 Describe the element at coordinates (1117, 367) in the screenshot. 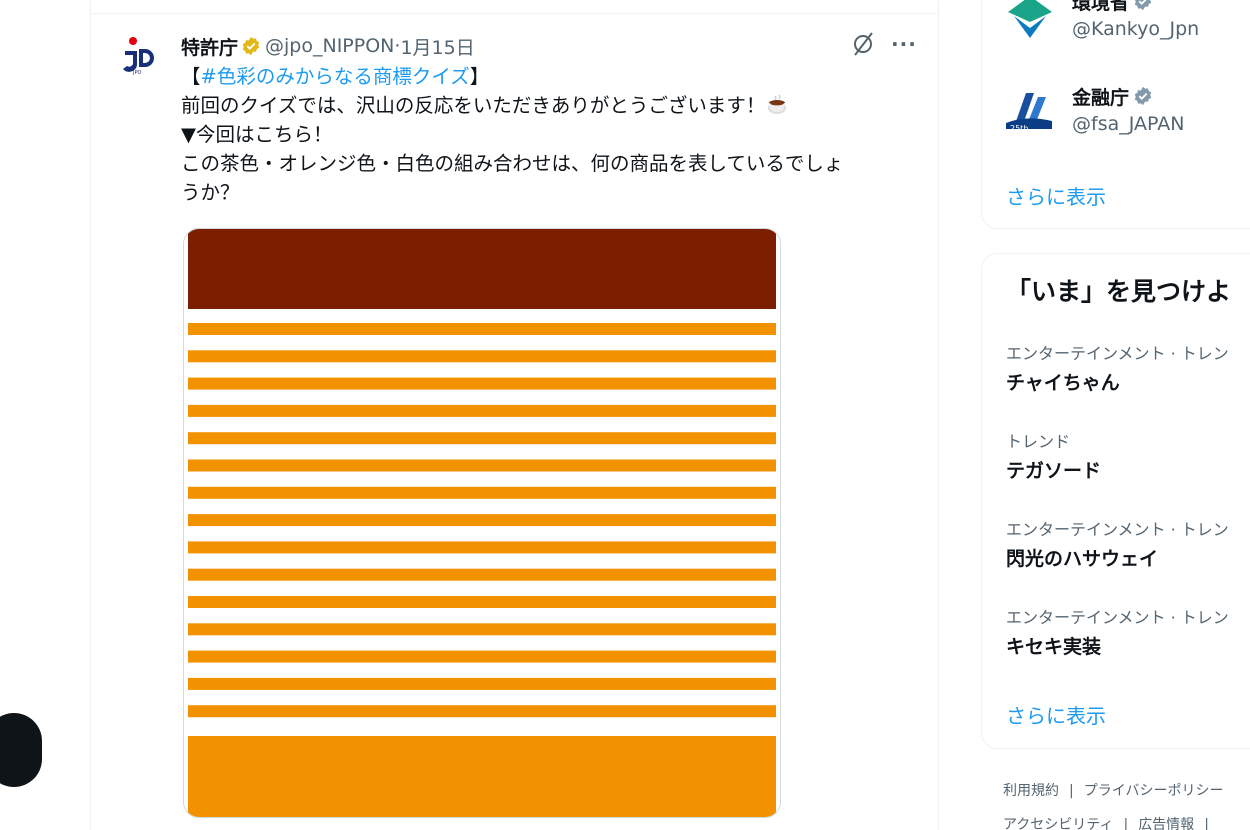

I see `trend-item: エンターテインメント · トレン チャイちゃん` at that location.